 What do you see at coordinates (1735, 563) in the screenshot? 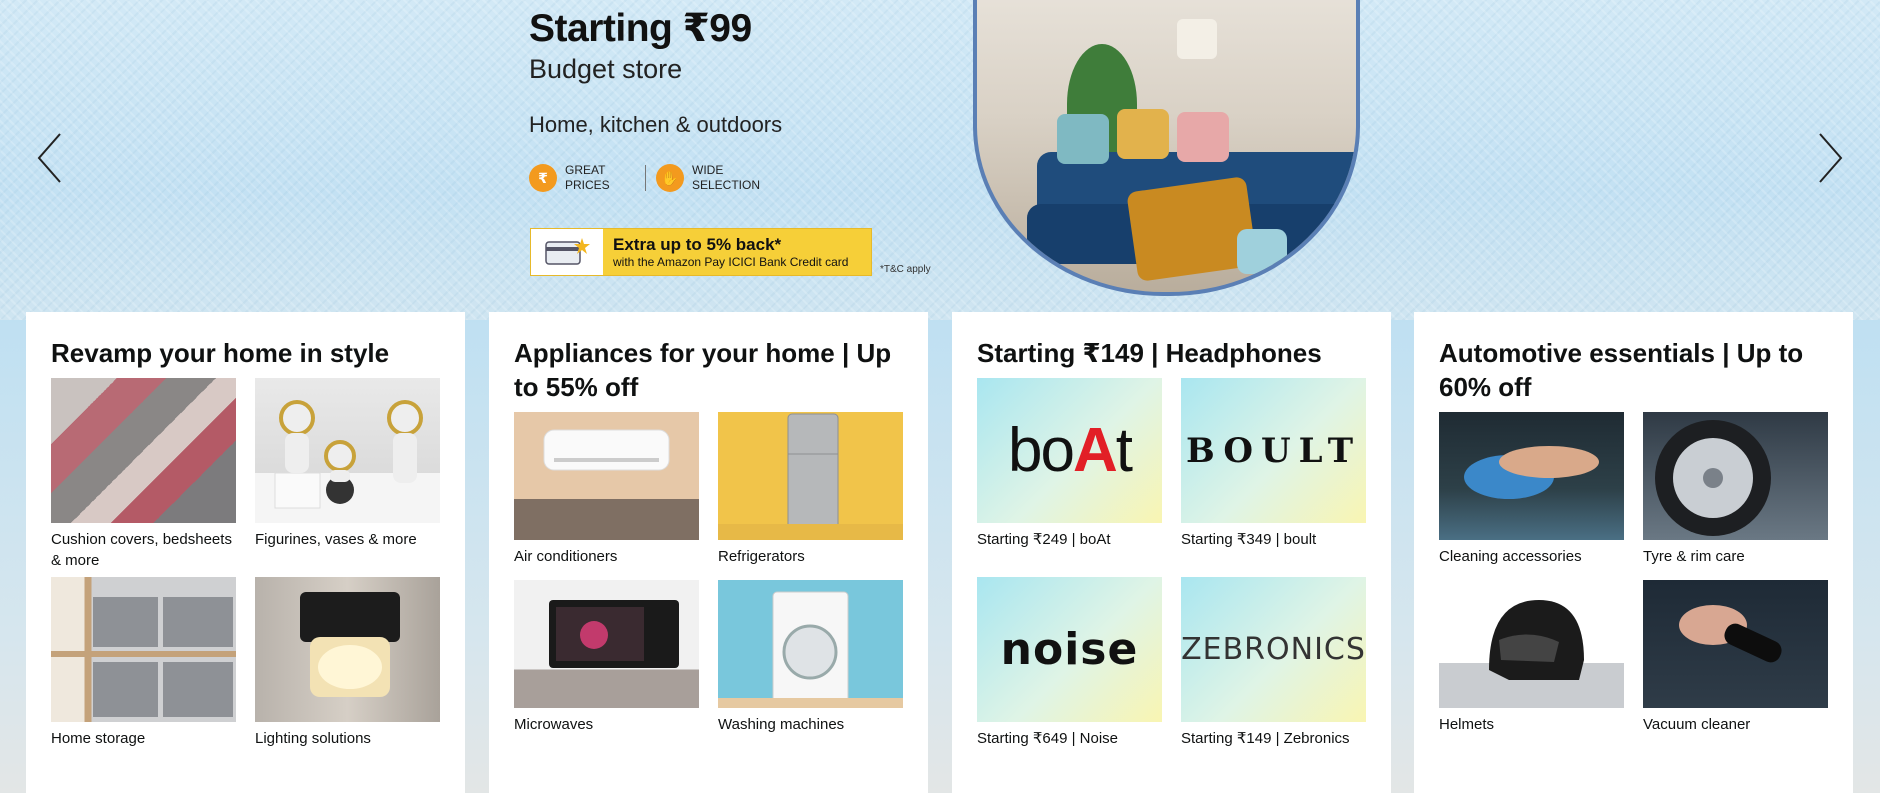
I see `tile-label: Tyre & rim care` at bounding box center [1735, 563].